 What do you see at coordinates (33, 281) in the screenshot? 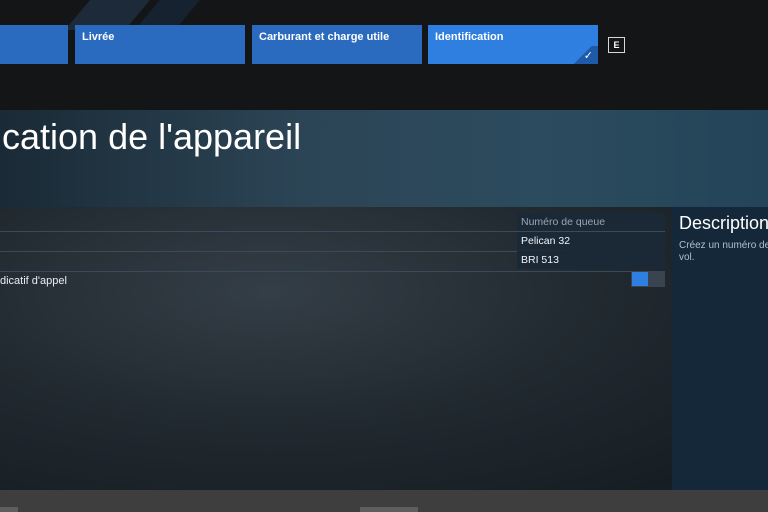
I see `callsign-label: dicatif d'appel` at bounding box center [33, 281].